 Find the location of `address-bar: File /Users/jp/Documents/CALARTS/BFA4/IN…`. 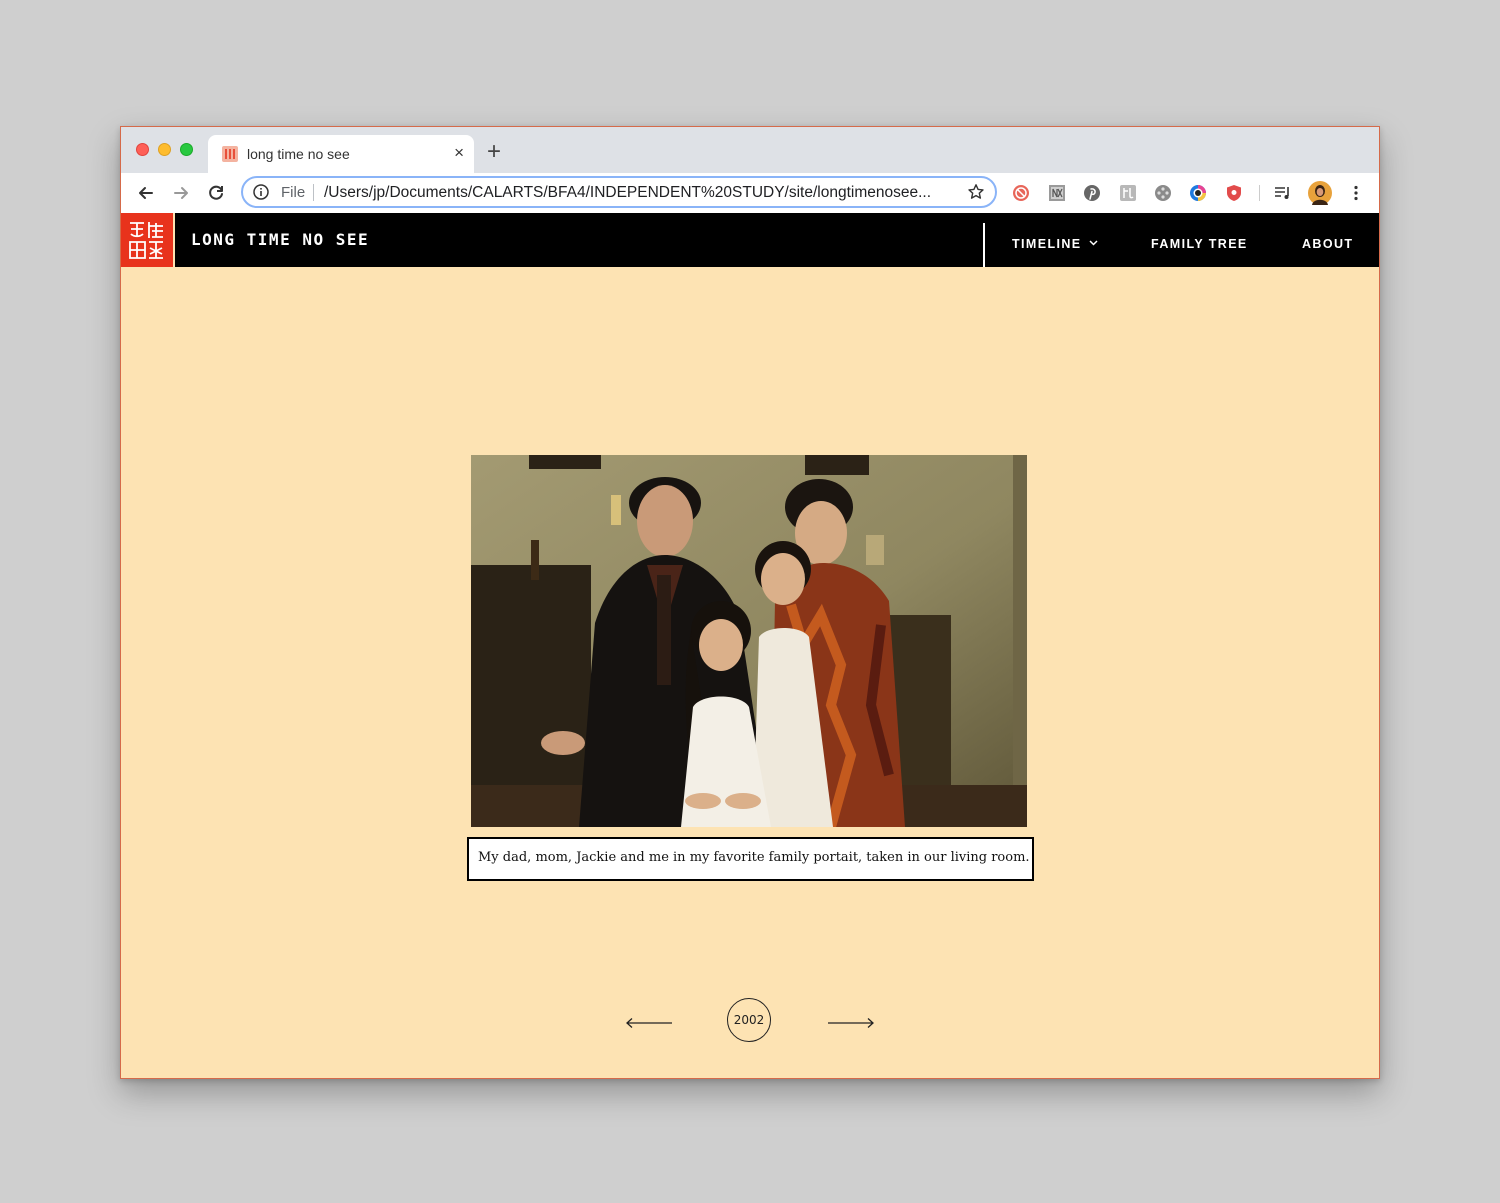

address-bar: File /Users/jp/Documents/CALARTS/BFA4/IN… is located at coordinates (619, 192).